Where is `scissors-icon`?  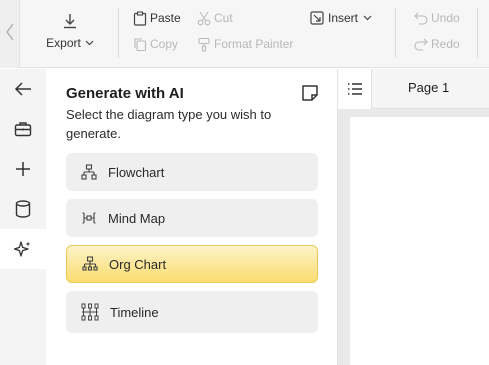 scissors-icon is located at coordinates (204, 18).